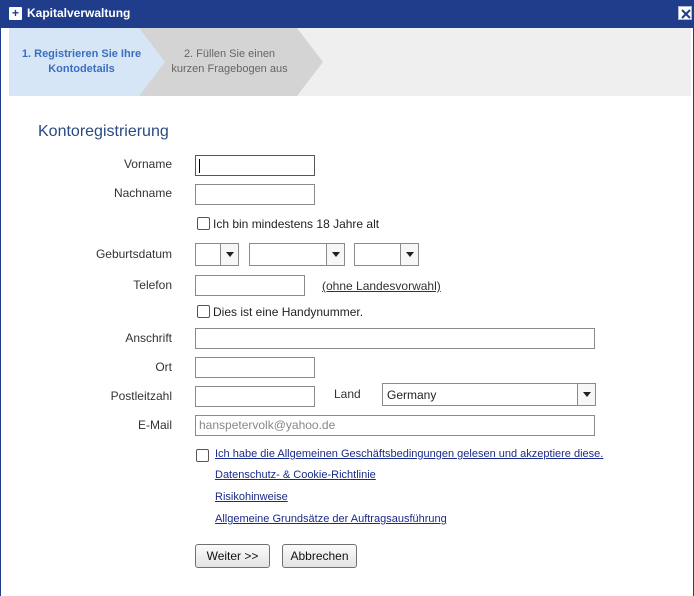 The height and width of the screenshot is (596, 694). Describe the element at coordinates (395, 338) in the screenshot. I see `anschrift-input` at that location.